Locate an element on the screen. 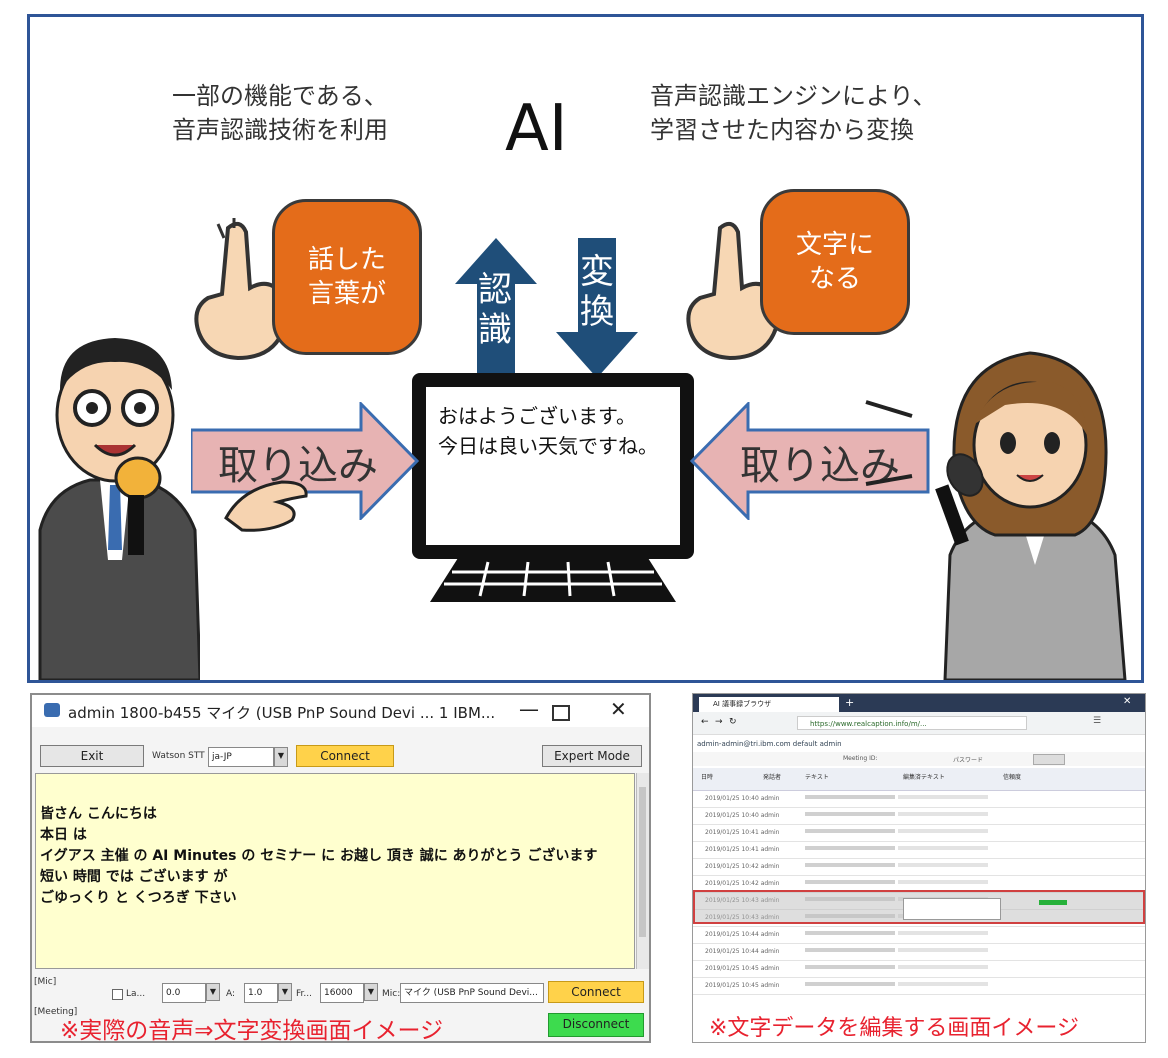 The image size is (1168, 1058). transcript-line: 短い 時間 では ございます が is located at coordinates (134, 877).